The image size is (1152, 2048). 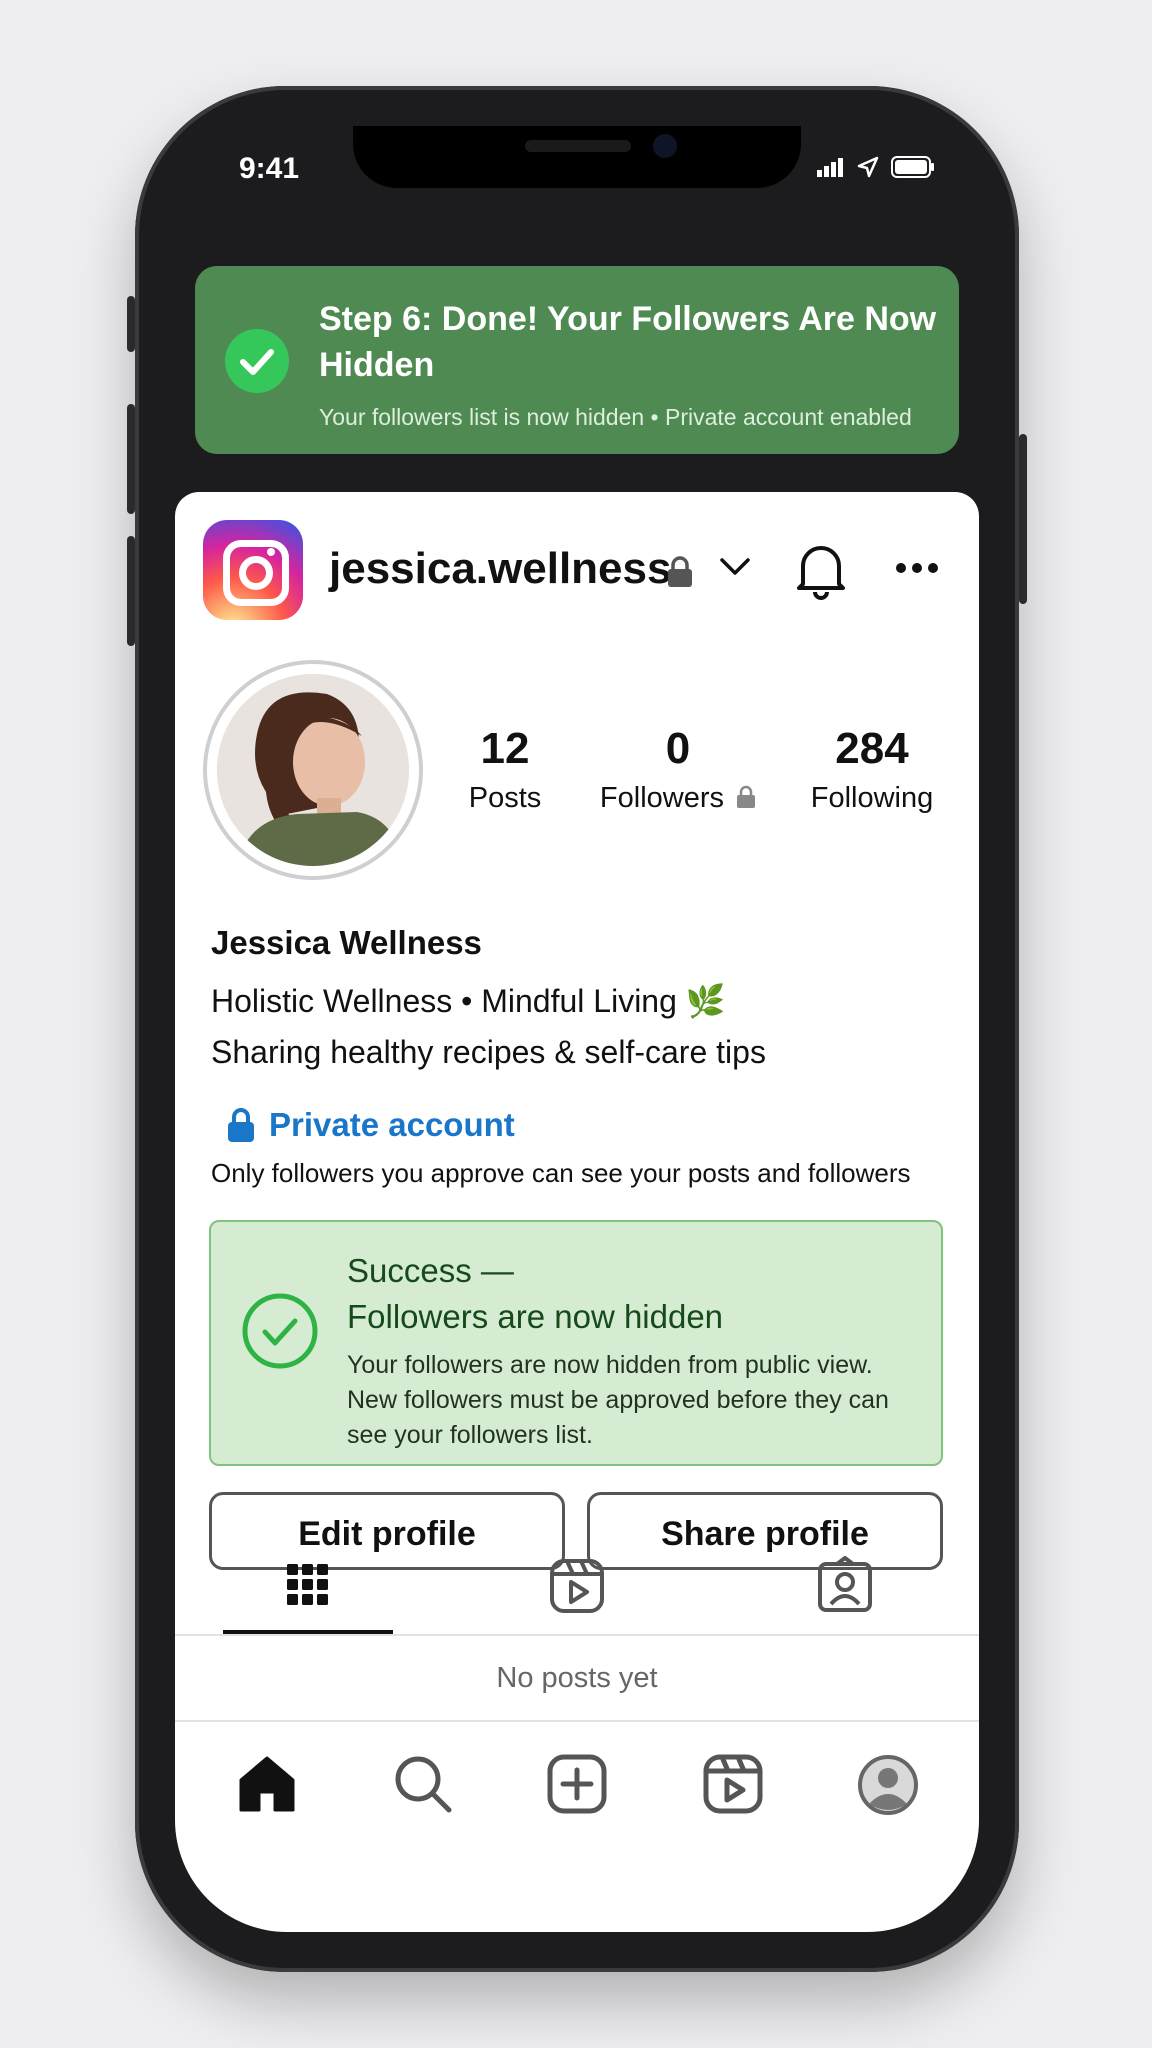 What do you see at coordinates (765, 1531) in the screenshot?
I see `share-profile-button: Share profile` at bounding box center [765, 1531].